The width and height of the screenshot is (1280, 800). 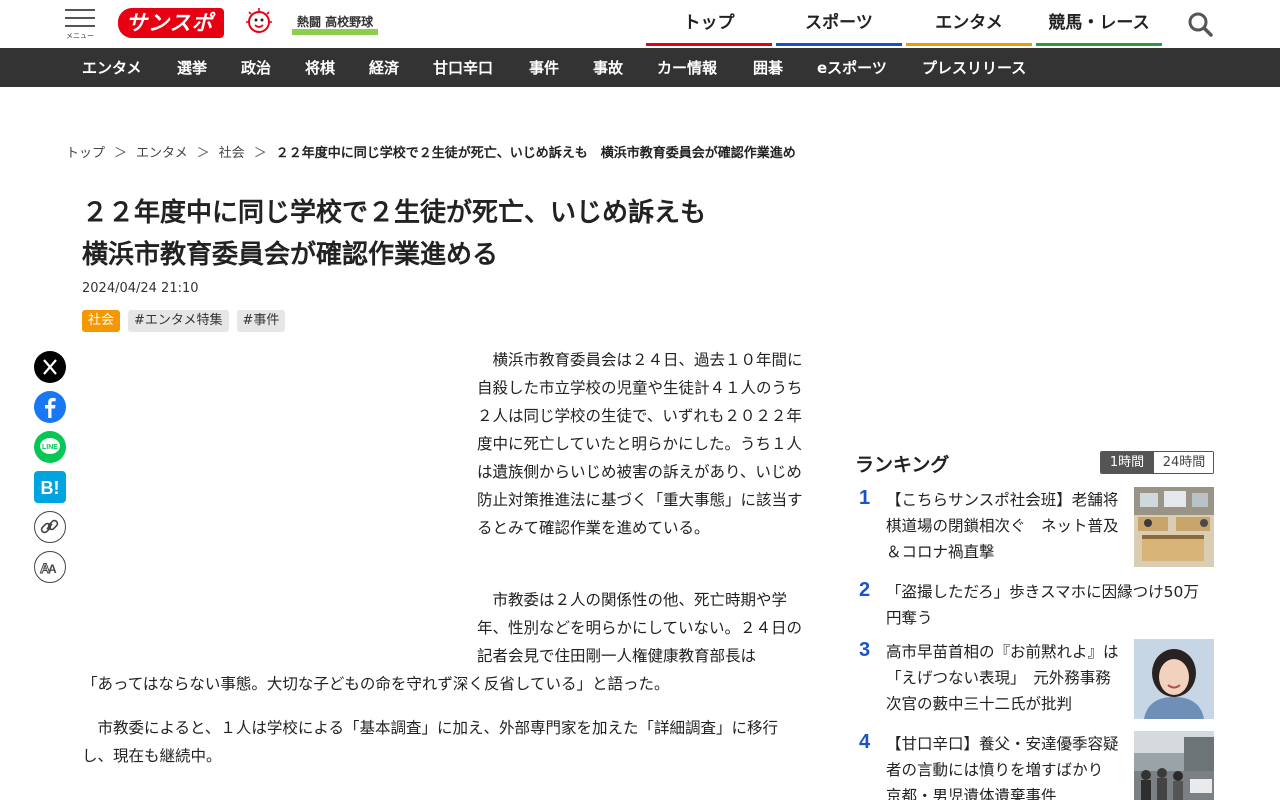 I want to click on search-button, so click(x=1200, y=24).